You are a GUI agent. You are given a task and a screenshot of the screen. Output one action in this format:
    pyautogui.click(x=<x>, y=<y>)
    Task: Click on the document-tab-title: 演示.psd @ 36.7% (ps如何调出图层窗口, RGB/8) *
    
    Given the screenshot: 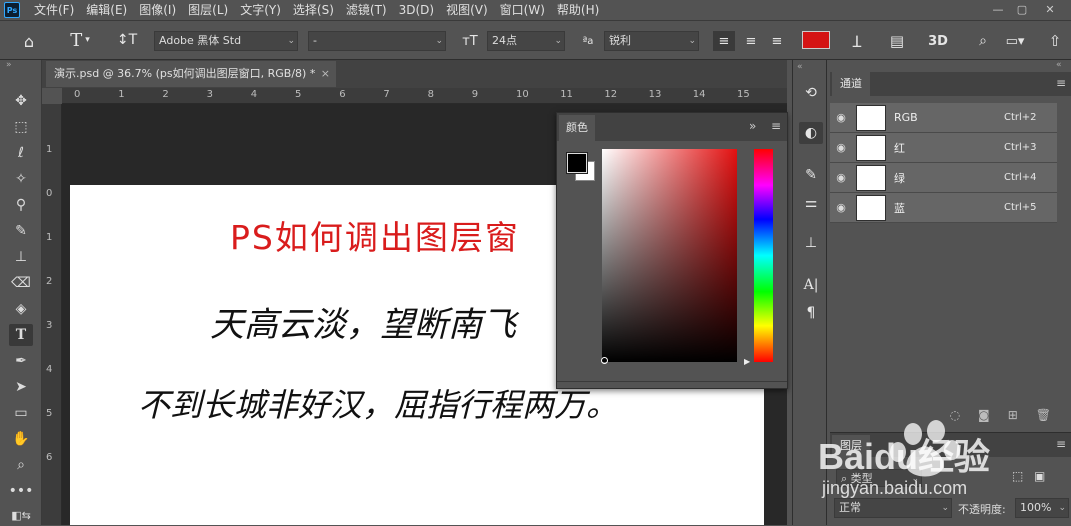 What is the action you would take?
    pyautogui.click(x=185, y=73)
    